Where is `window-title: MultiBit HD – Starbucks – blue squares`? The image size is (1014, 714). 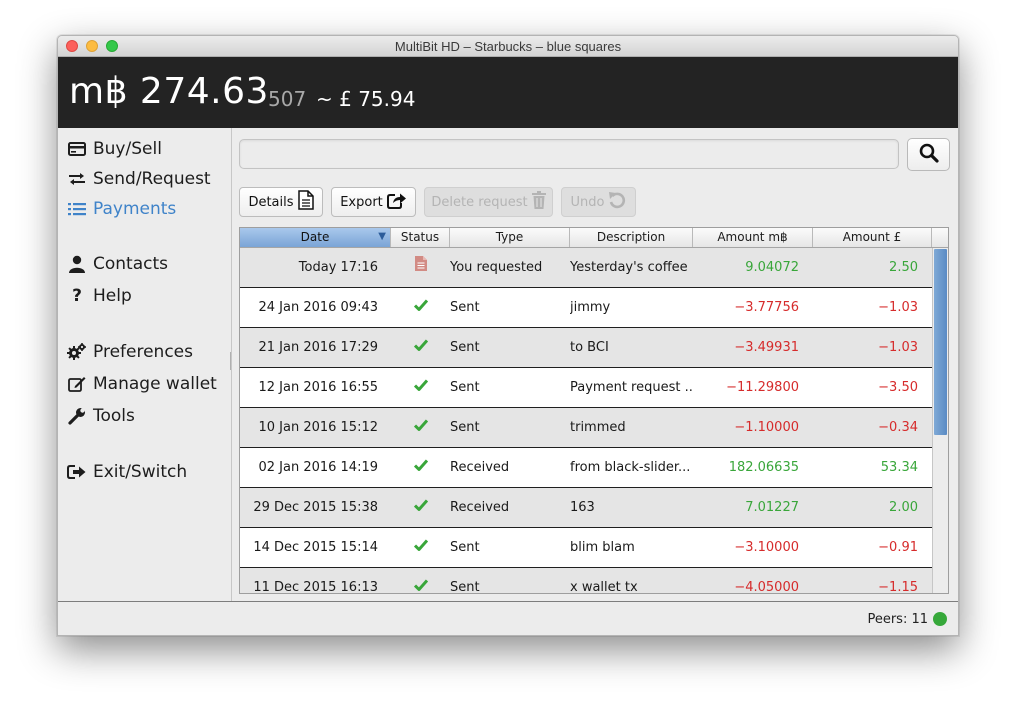
window-title: MultiBit HD – Starbucks – blue squares is located at coordinates (508, 46).